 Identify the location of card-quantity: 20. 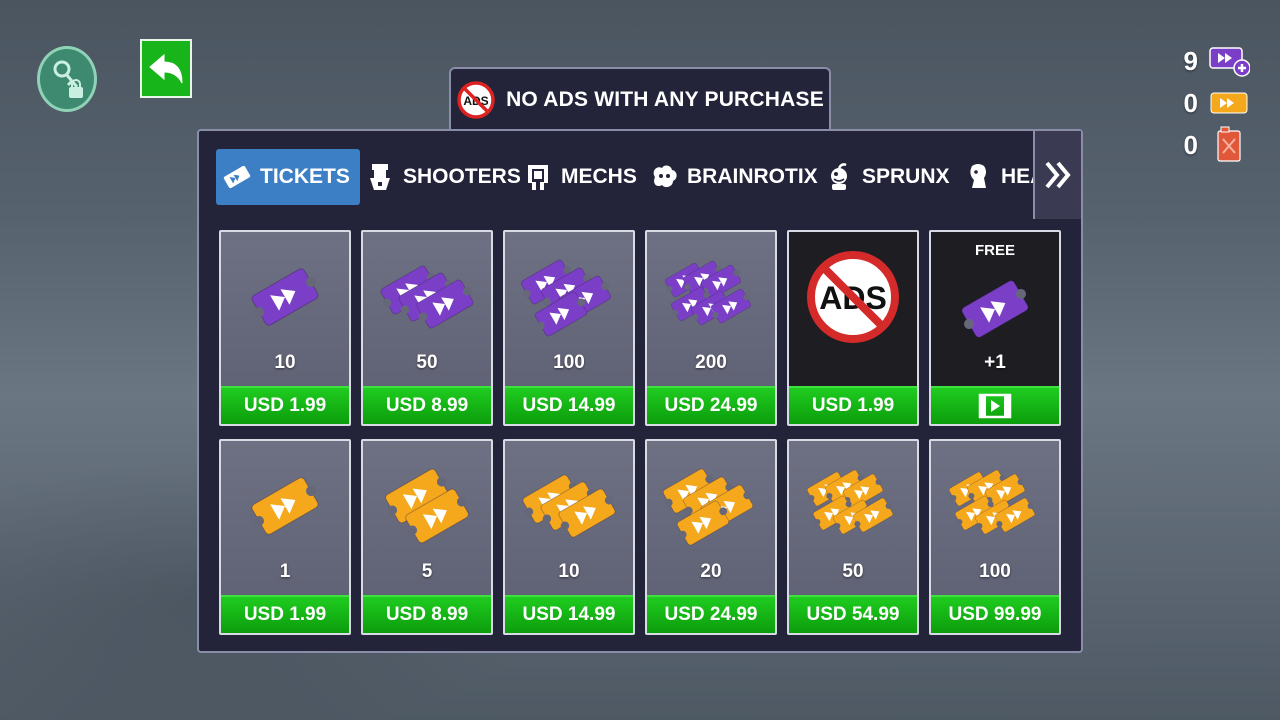
(711, 571).